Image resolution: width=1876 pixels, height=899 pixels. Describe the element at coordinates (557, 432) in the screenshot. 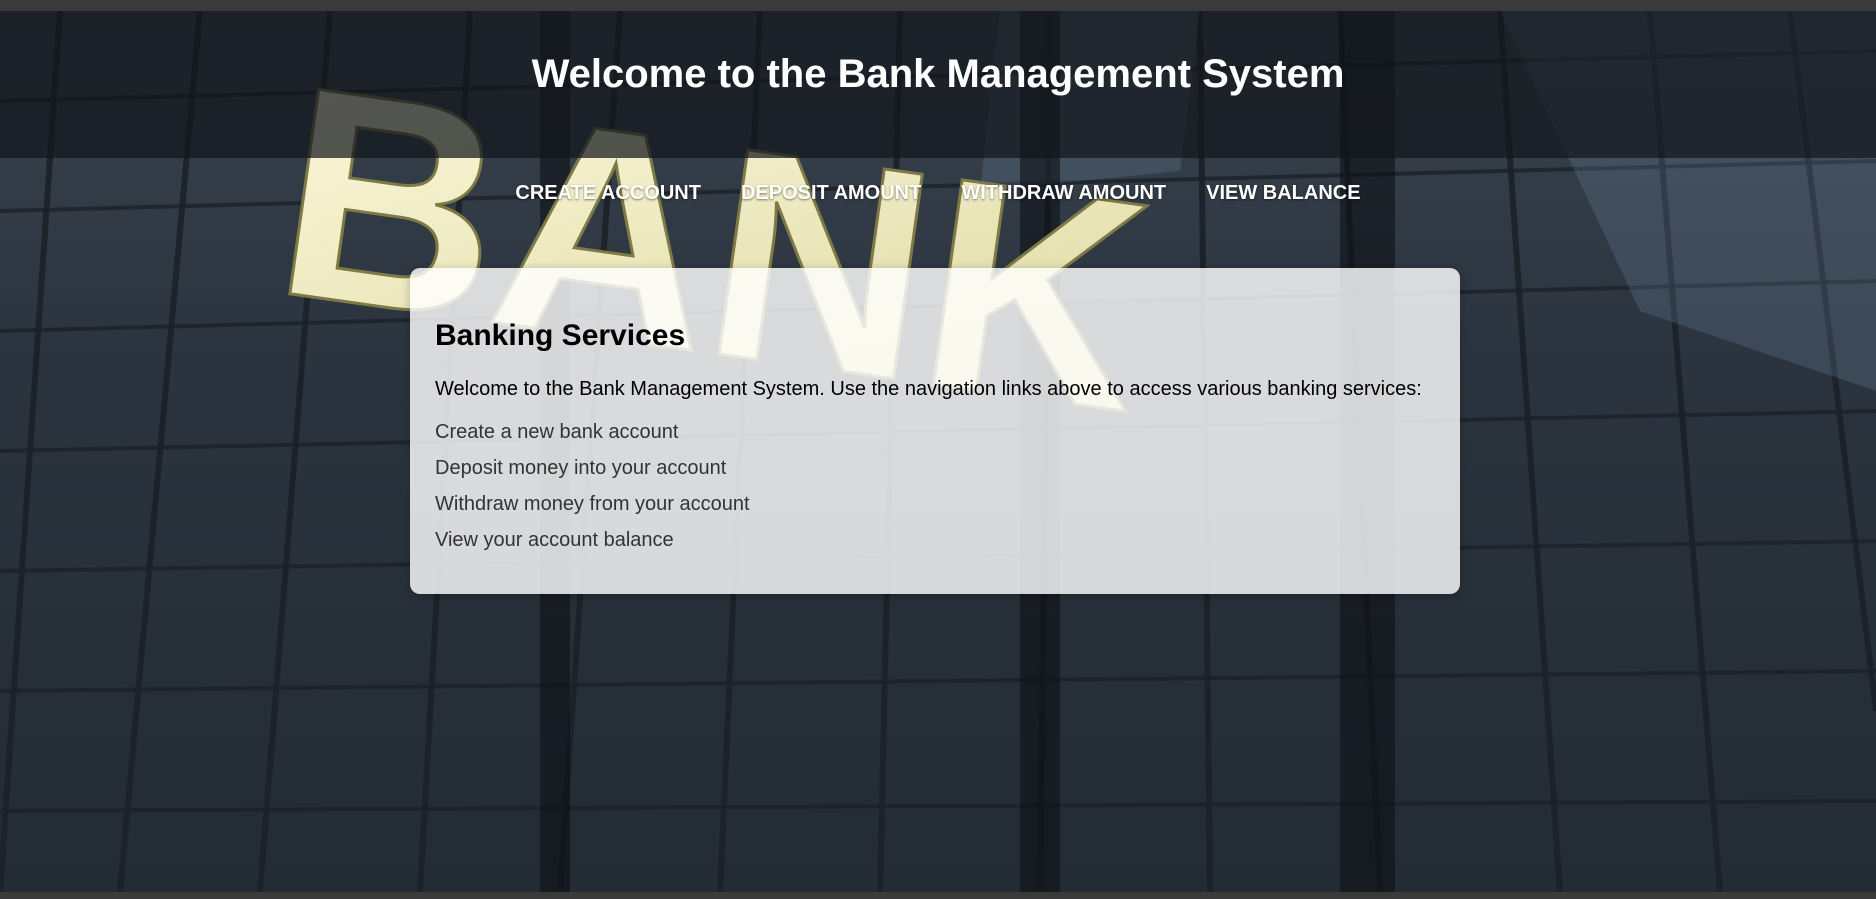

I see `service-item-create: Create a new bank account` at that location.